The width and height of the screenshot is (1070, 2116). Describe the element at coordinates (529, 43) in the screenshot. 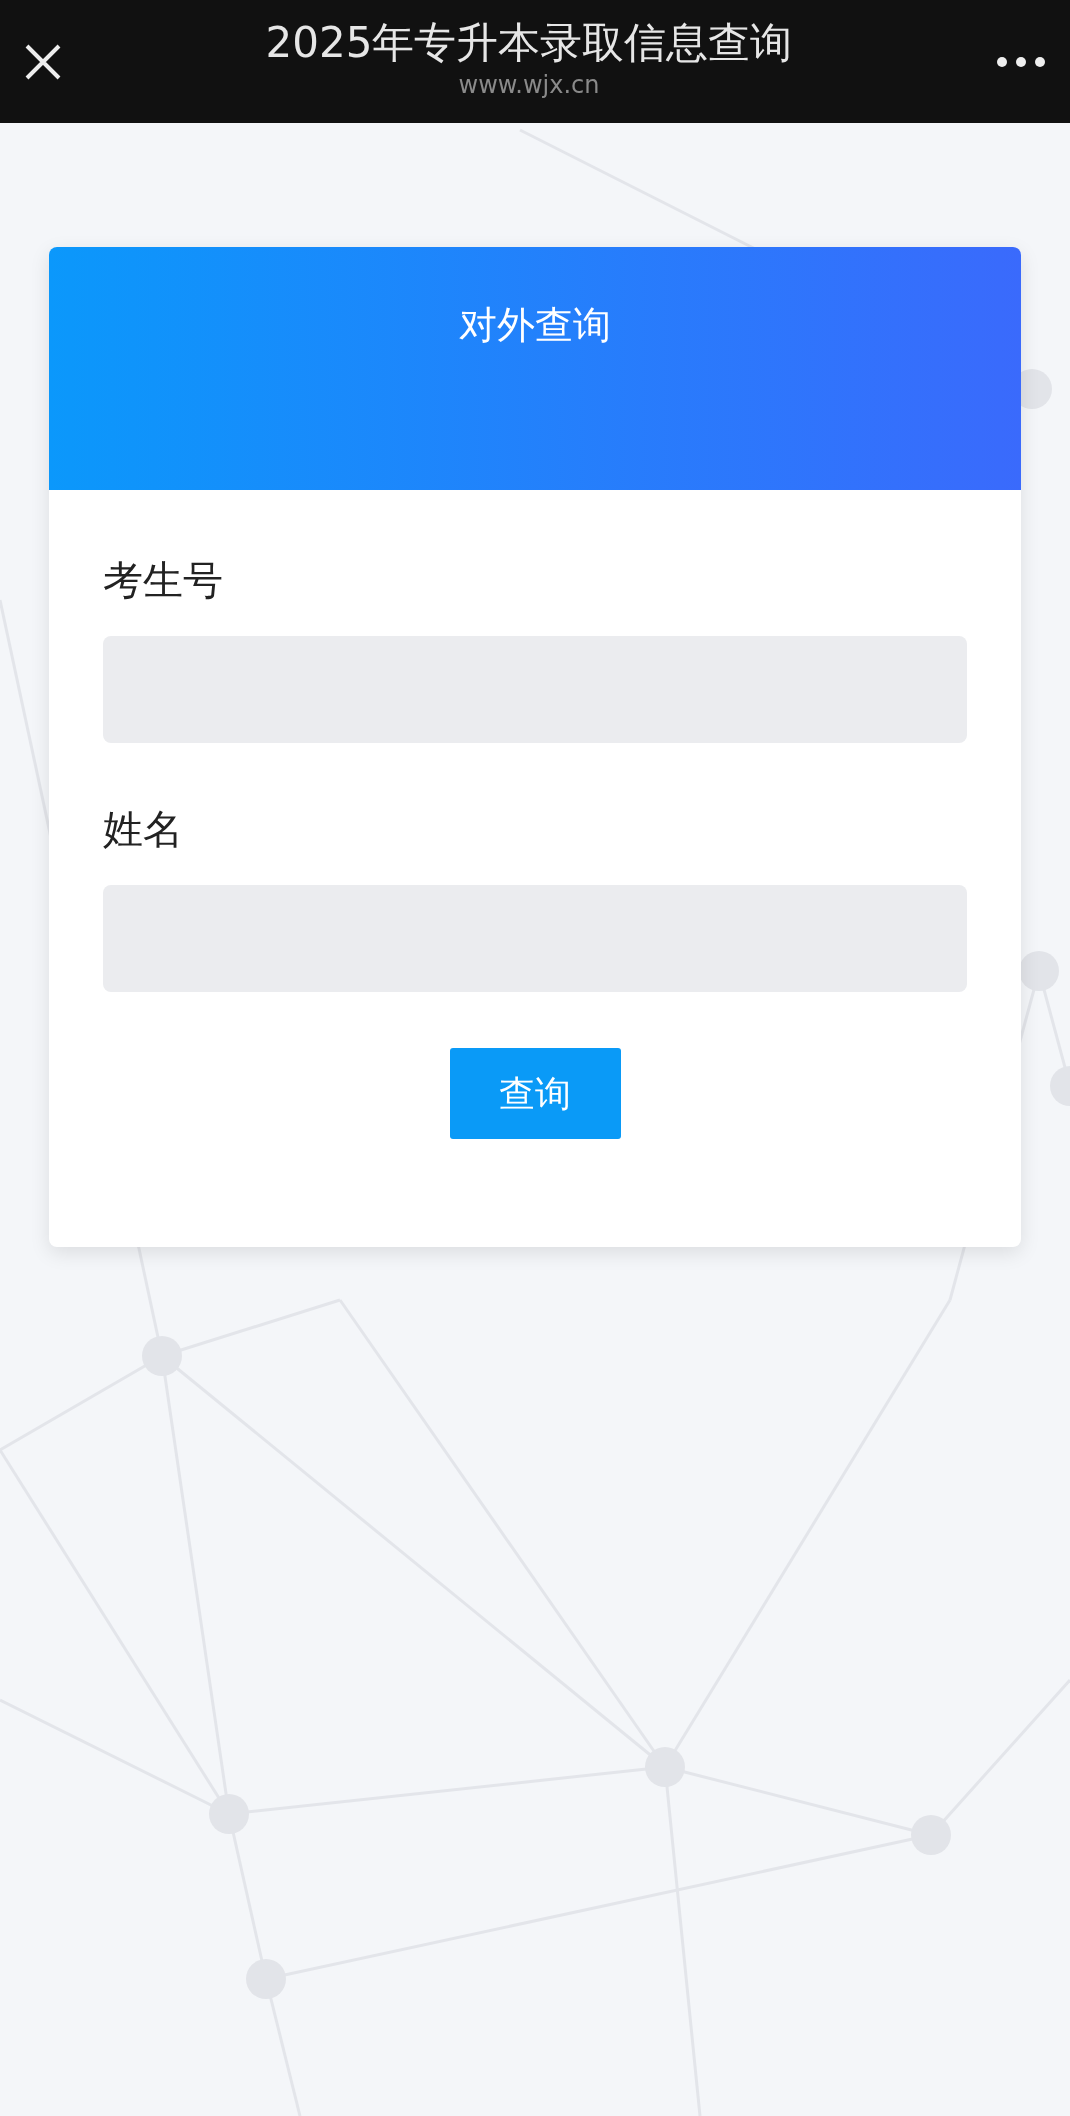

I see `page-title: 2025年专升本录取信息查询` at that location.